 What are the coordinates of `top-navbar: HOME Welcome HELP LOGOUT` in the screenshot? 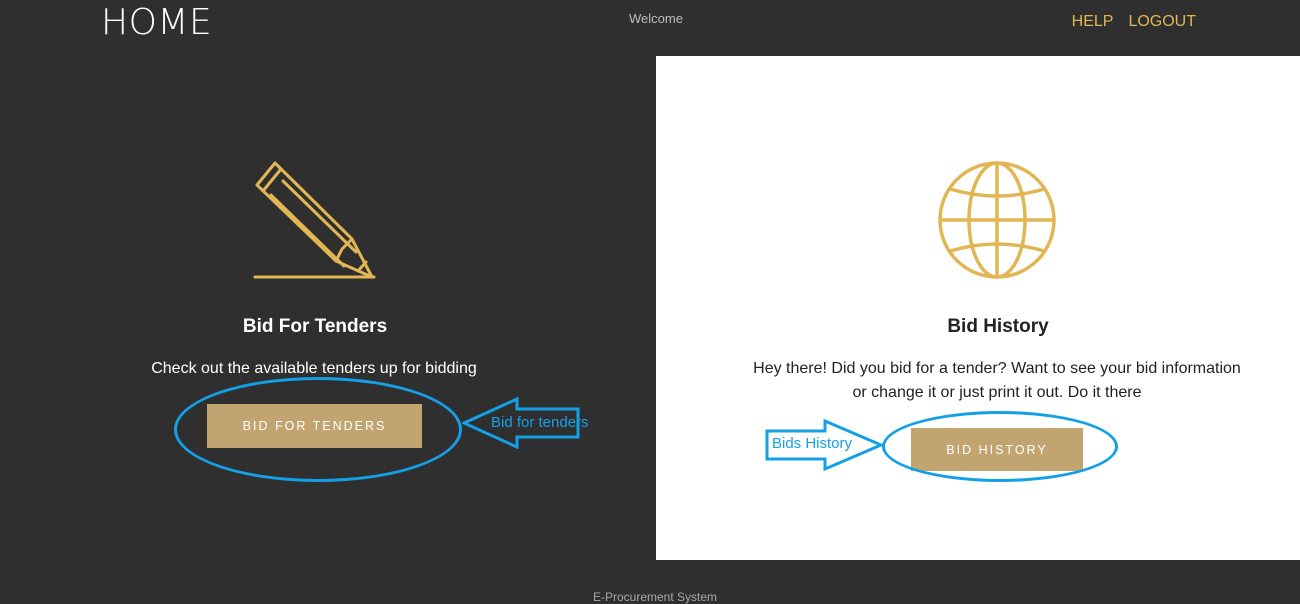 It's located at (650, 28).